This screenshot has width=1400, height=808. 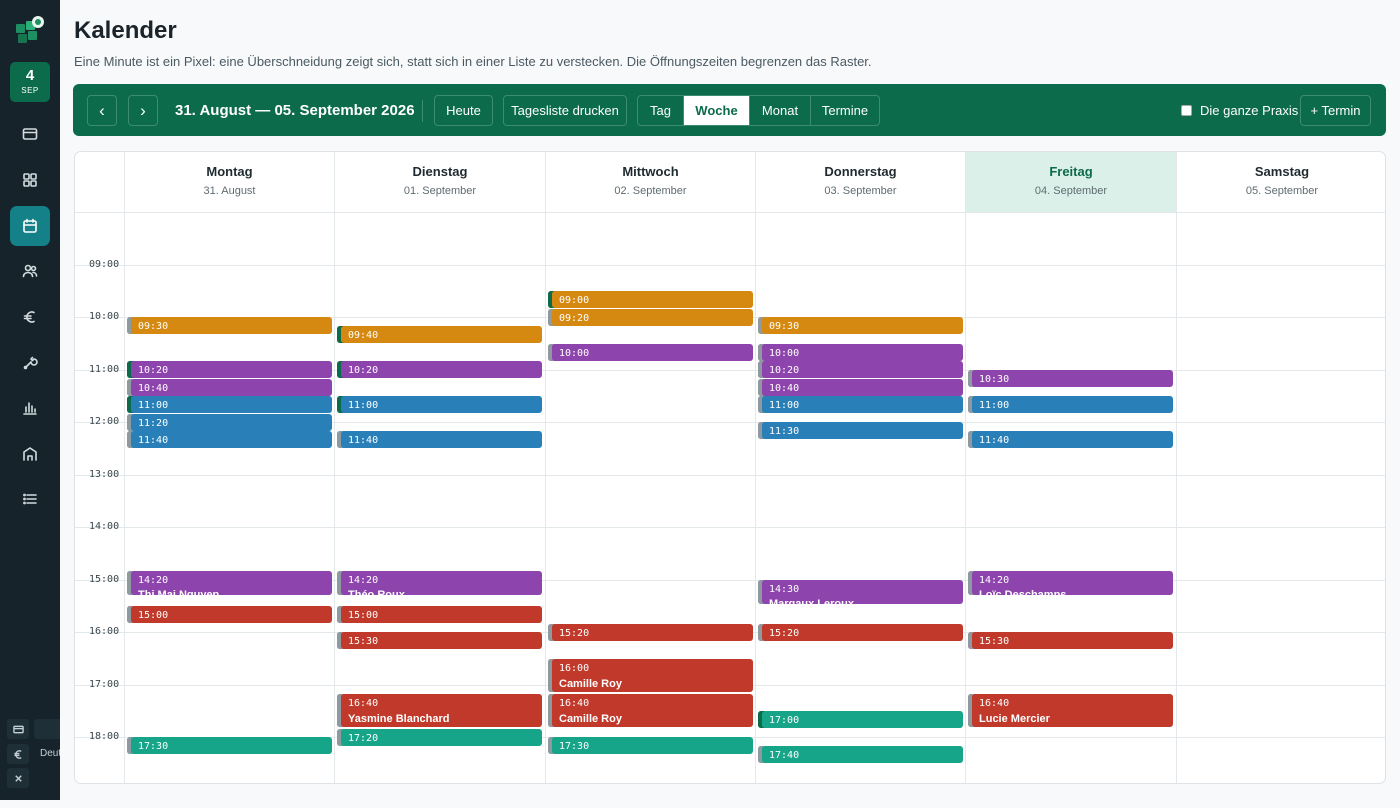 What do you see at coordinates (650, 317) in the screenshot?
I see `appointment-block: 09:20` at bounding box center [650, 317].